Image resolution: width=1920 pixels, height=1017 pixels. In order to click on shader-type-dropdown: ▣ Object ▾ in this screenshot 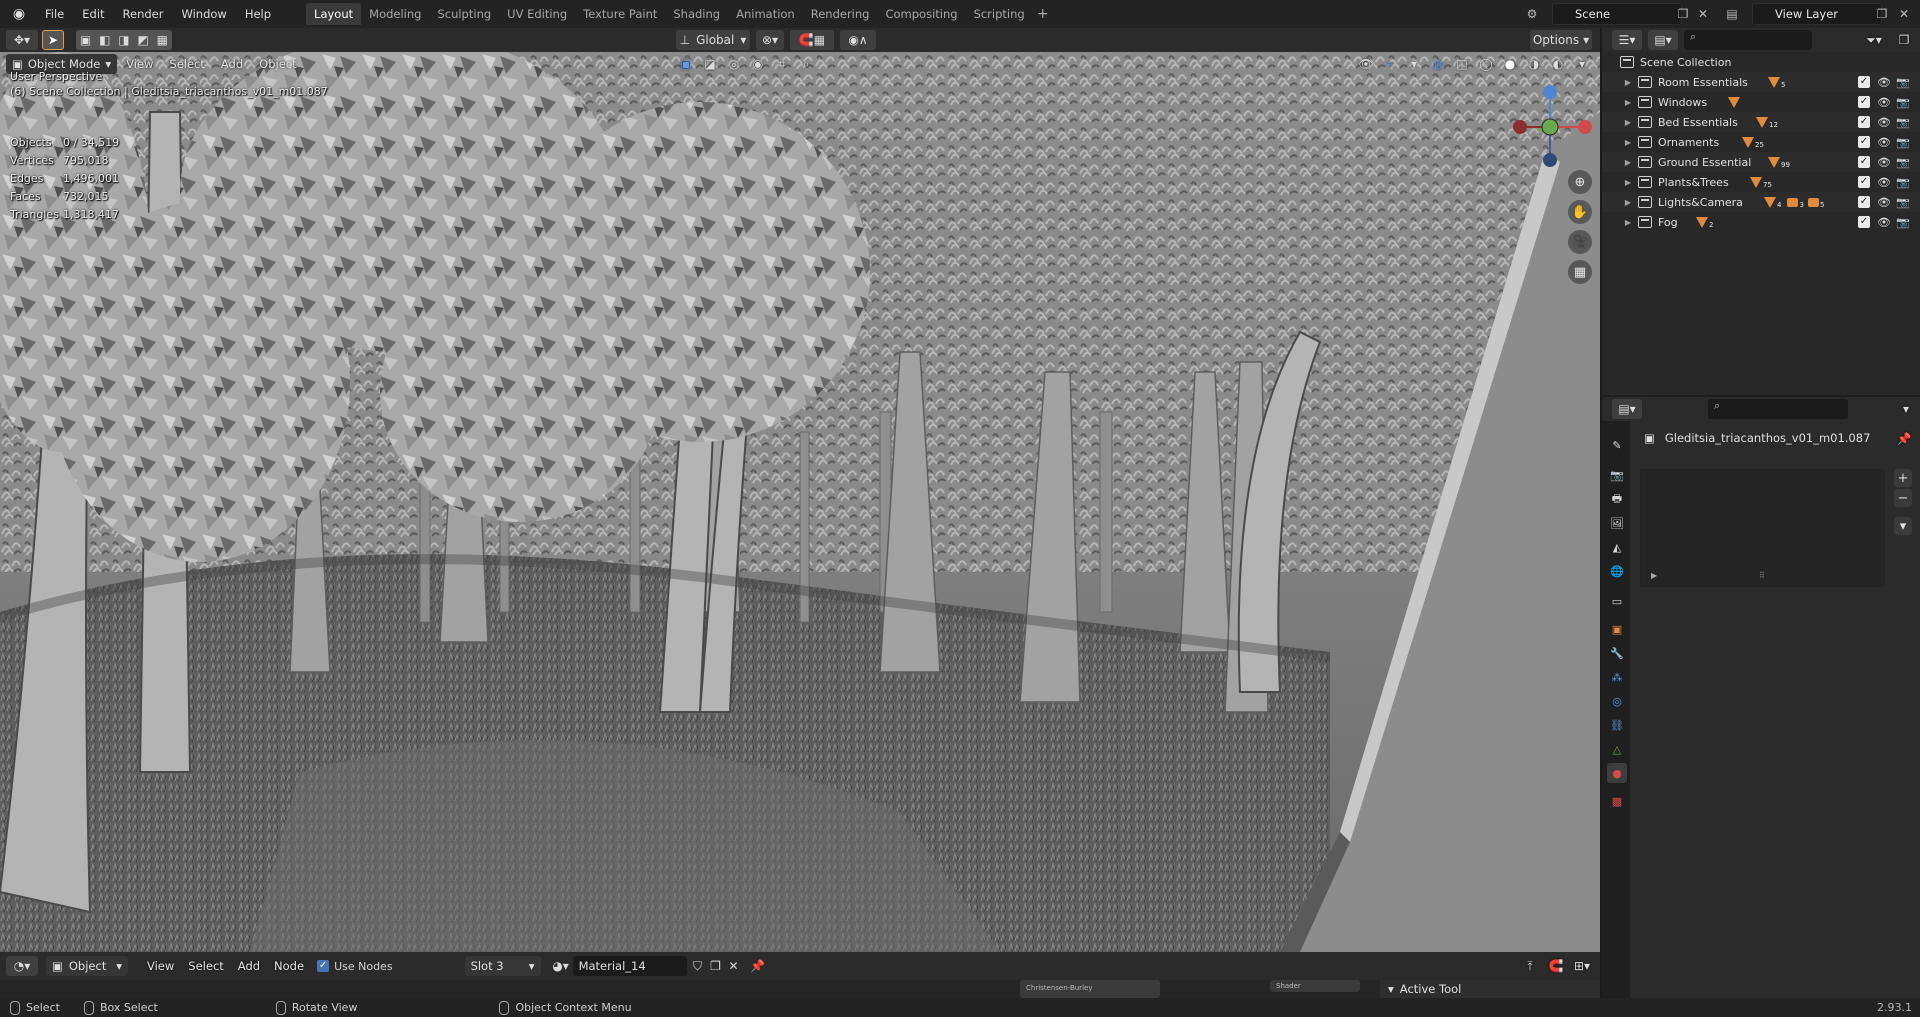, I will do `click(87, 966)`.